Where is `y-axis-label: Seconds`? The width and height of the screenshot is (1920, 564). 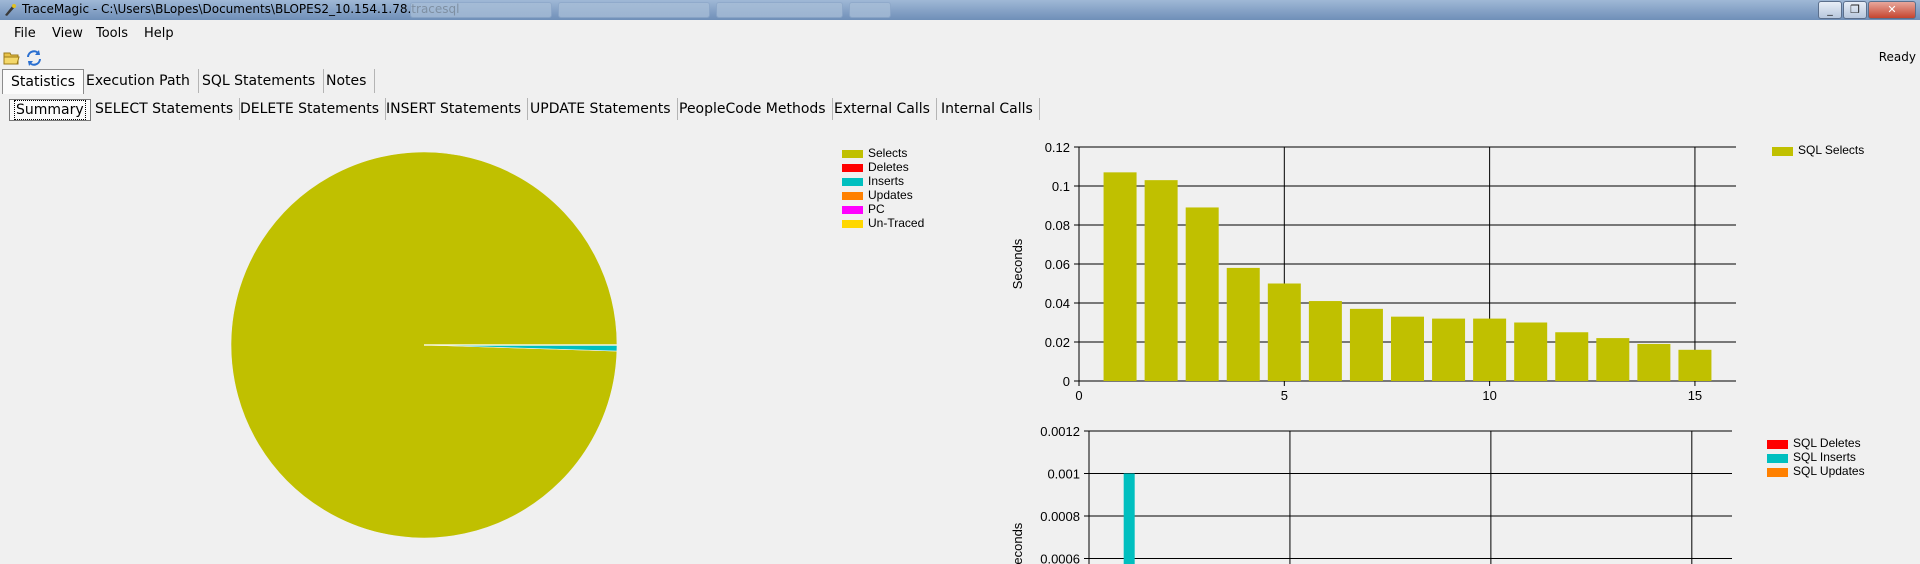
y-axis-label: Seconds is located at coordinates (1017, 543).